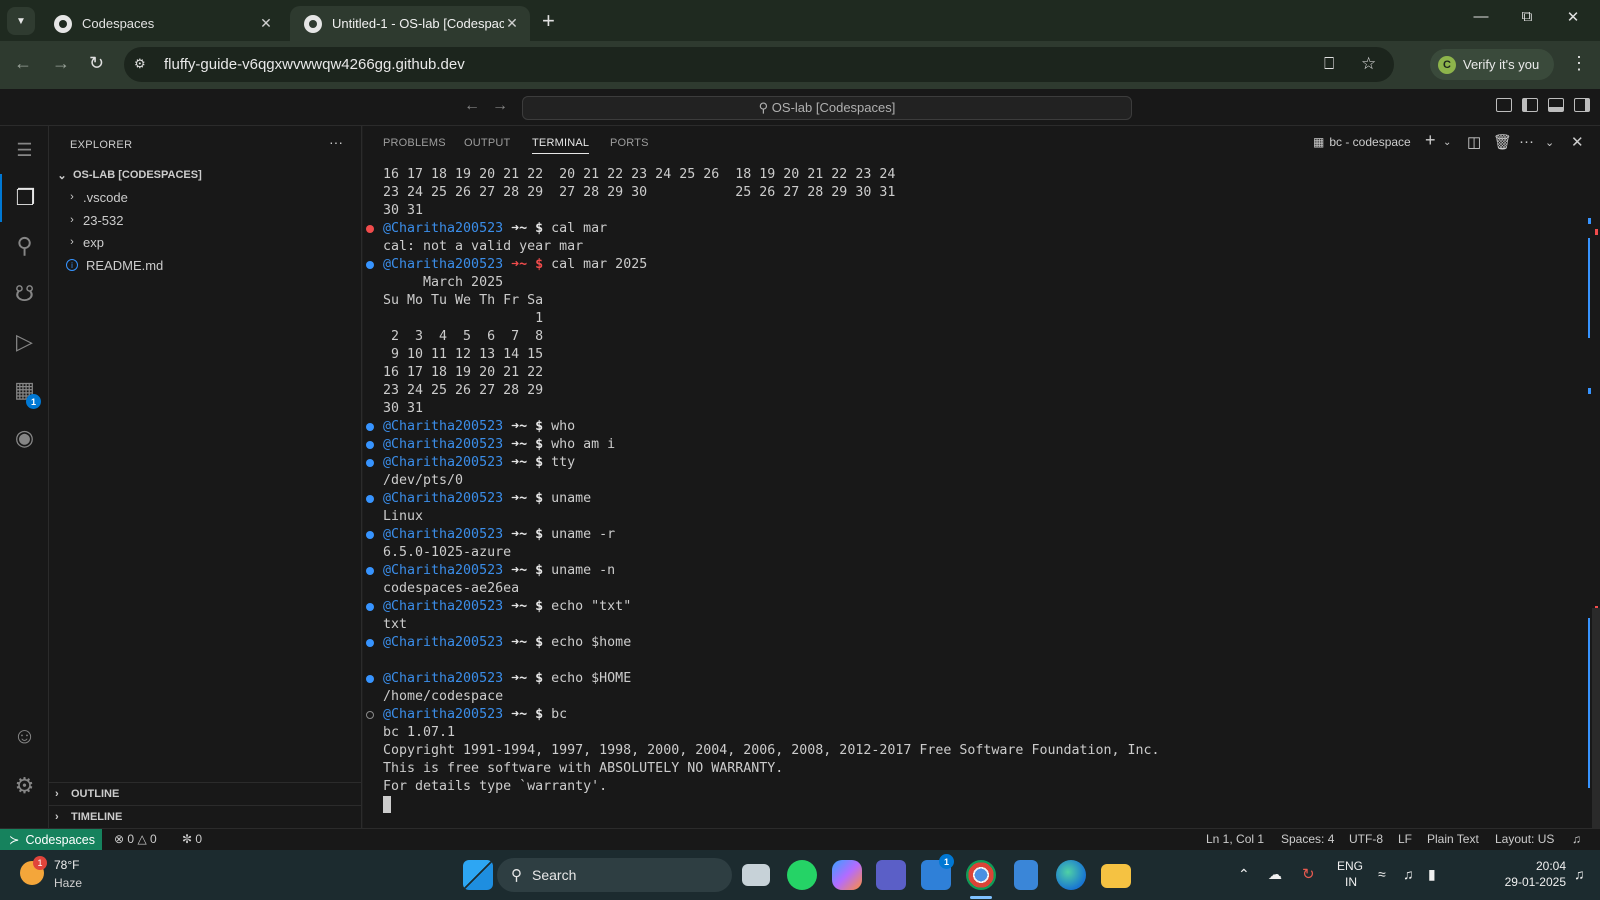  I want to click on settings-gear-icon: ⚙, so click(24, 786).